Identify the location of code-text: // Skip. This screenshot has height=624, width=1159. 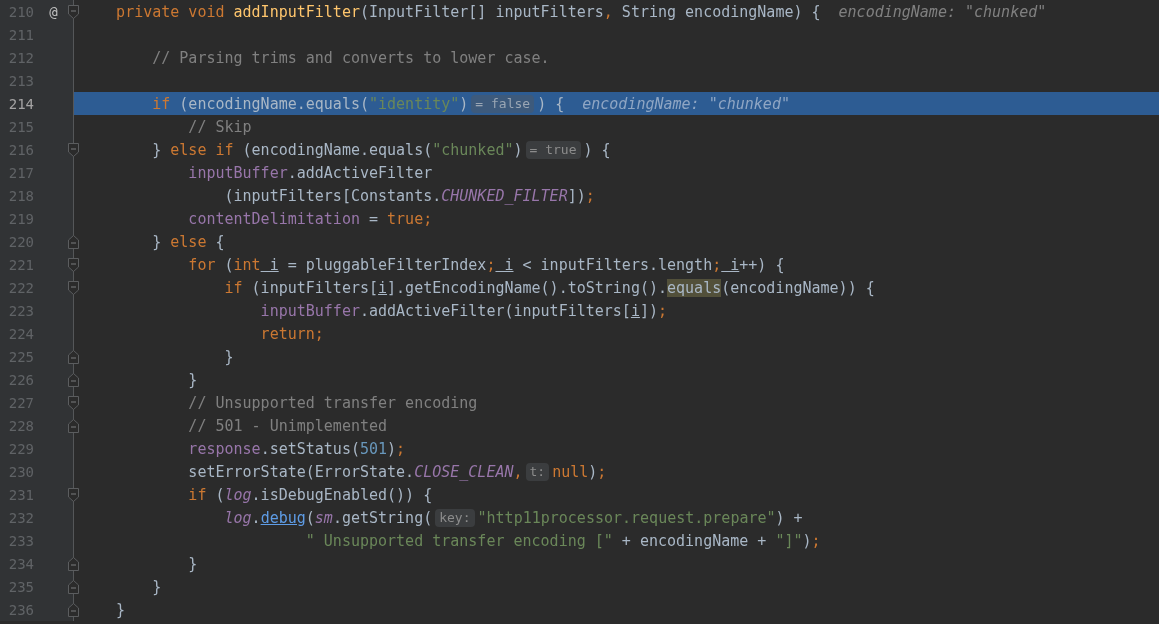
(219, 126).